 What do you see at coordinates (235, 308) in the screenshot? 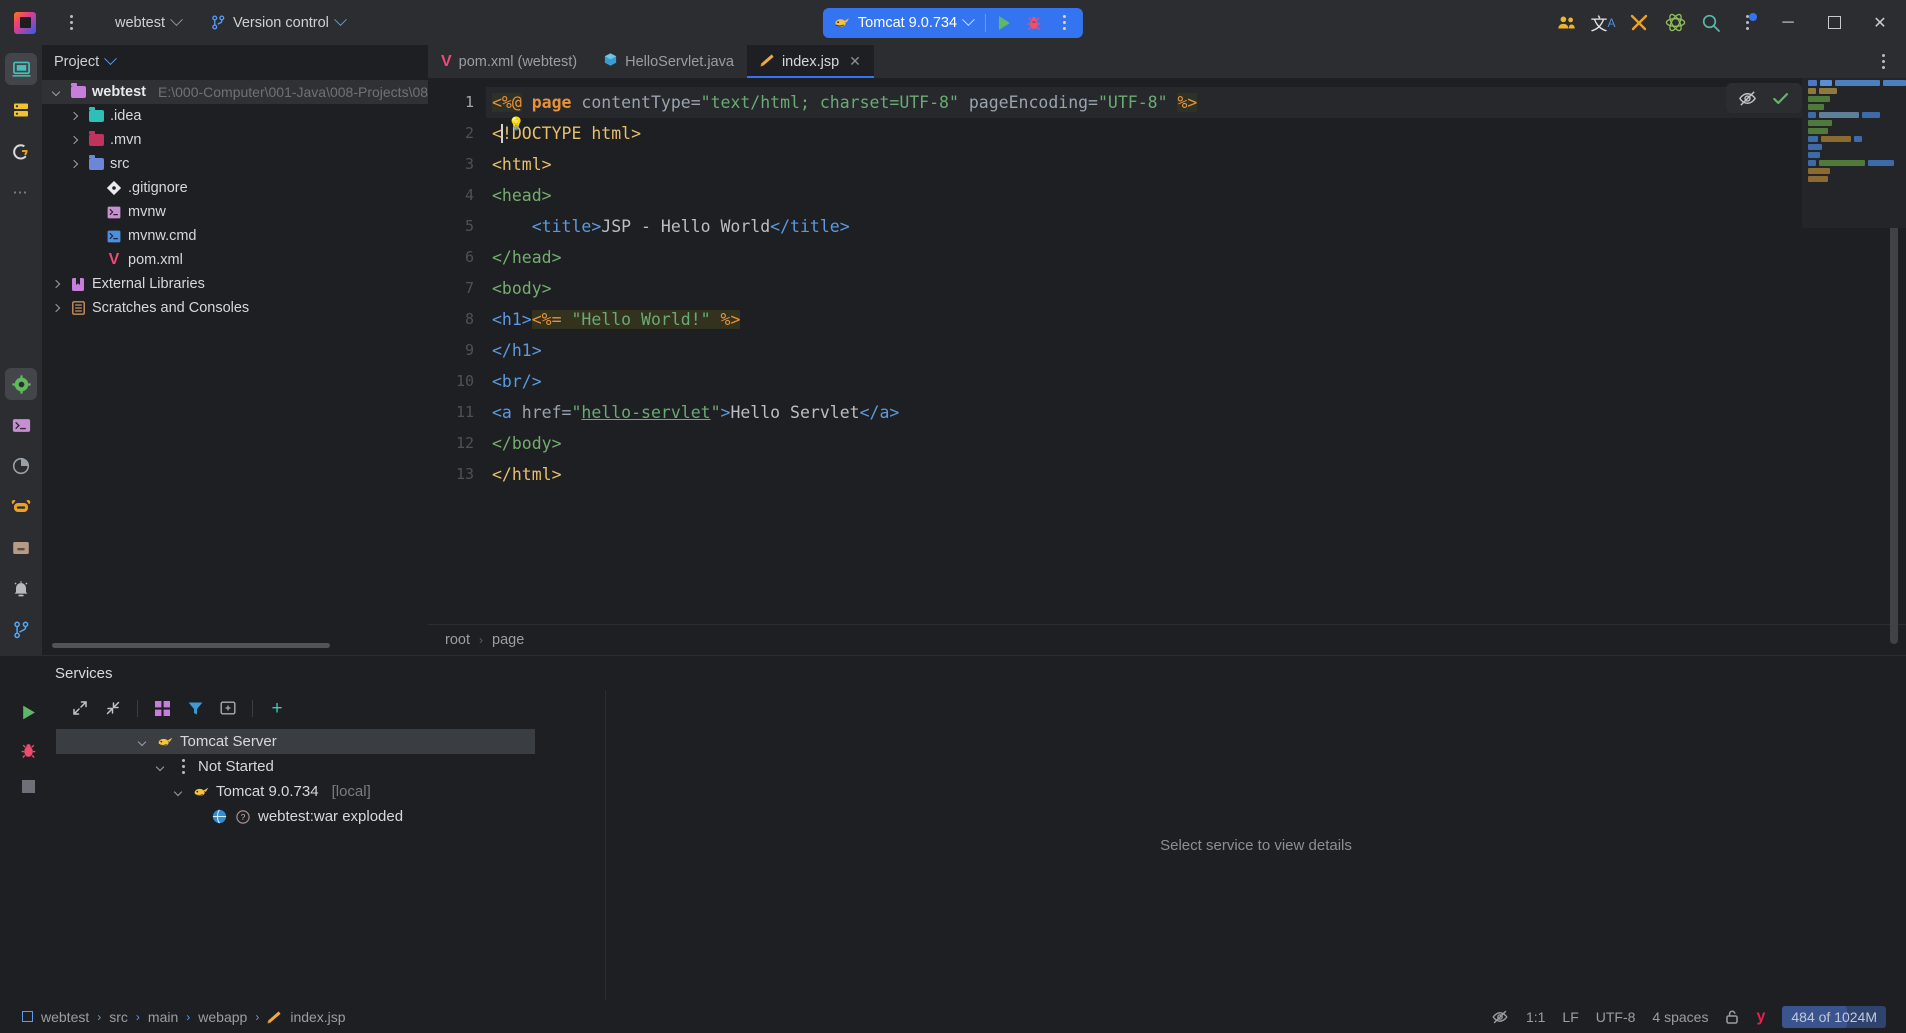
I see `project-tree-row: Scratches and Consoles` at bounding box center [235, 308].